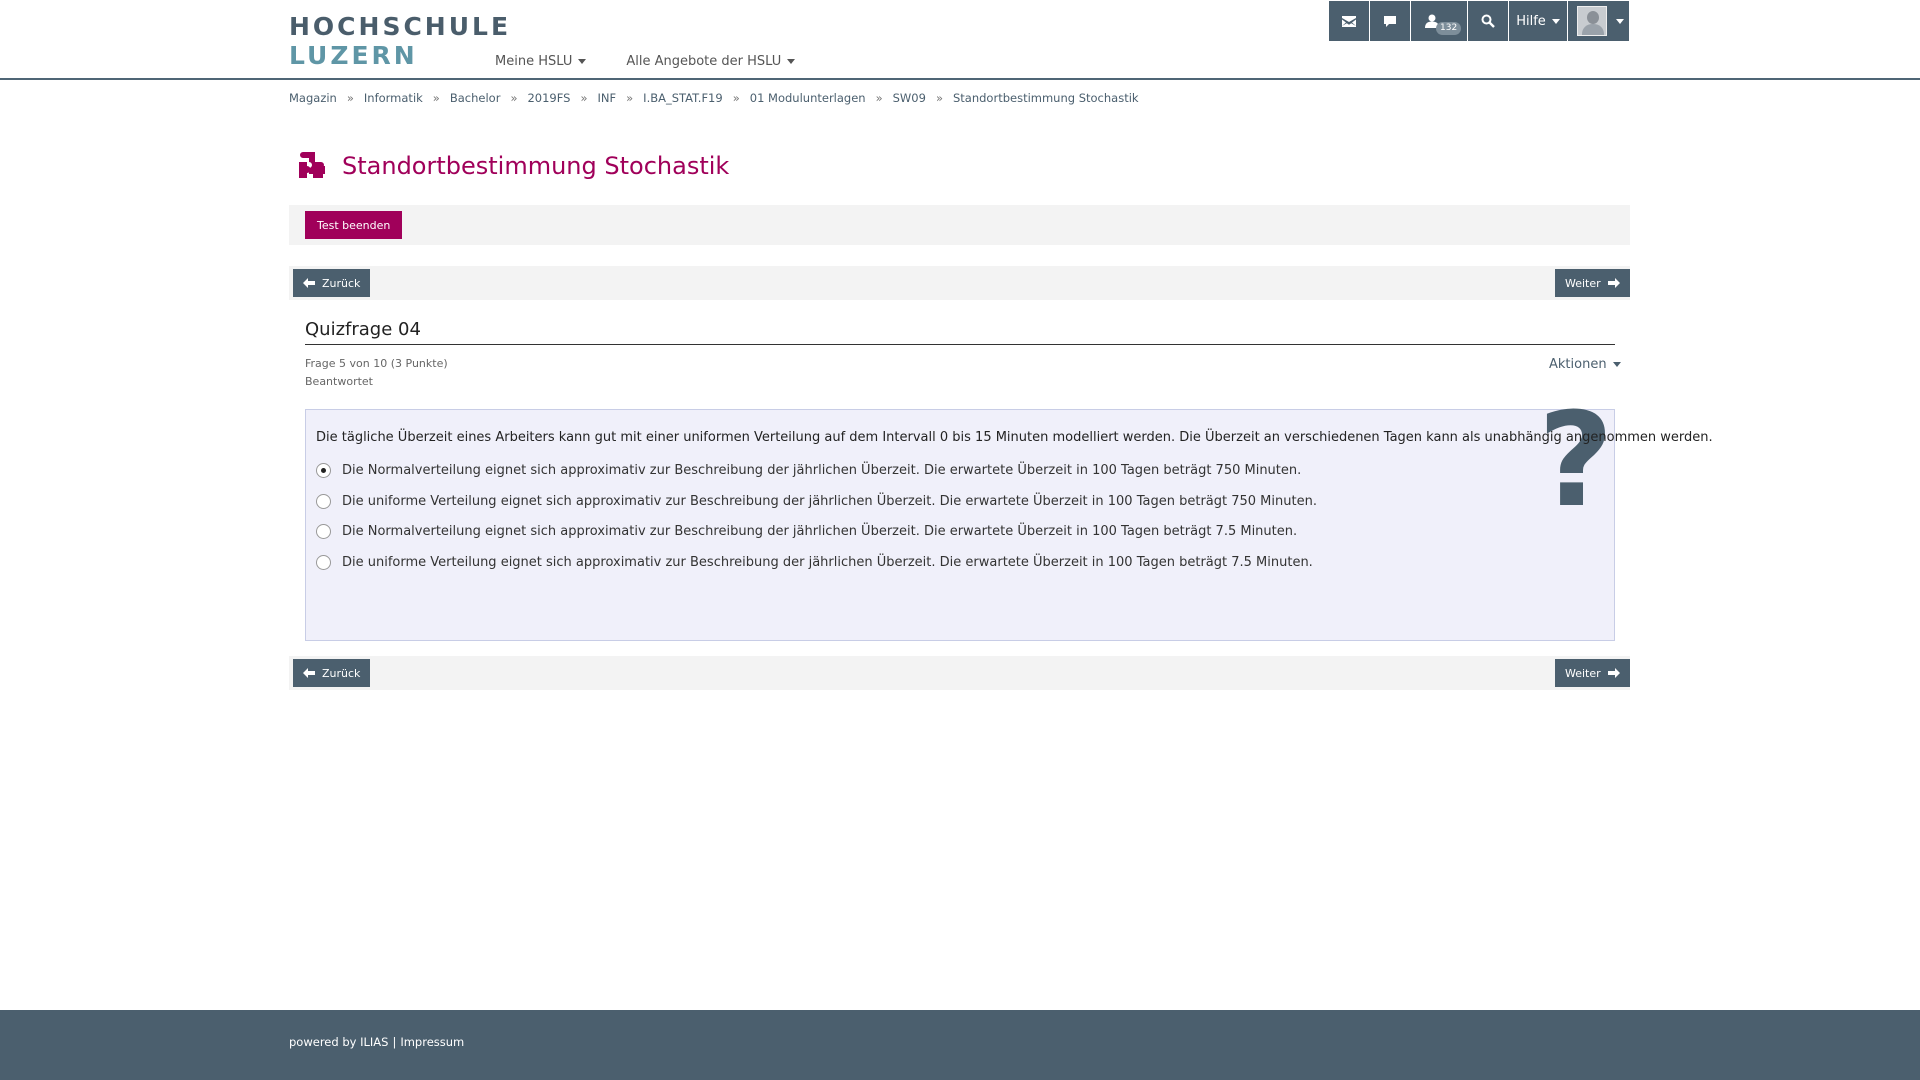 The image size is (1920, 1080). I want to click on end-test-button: Test beenden, so click(354, 225).